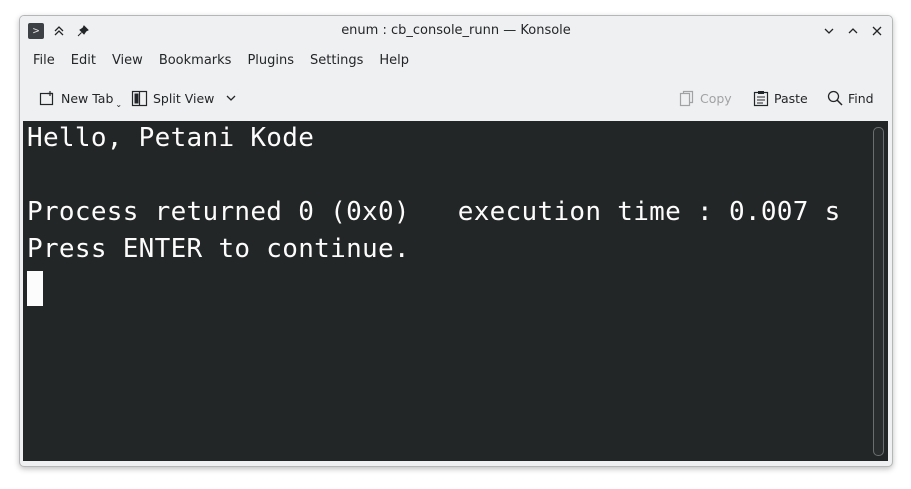 The height and width of the screenshot is (489, 911). I want to click on maximize-button, so click(853, 31).